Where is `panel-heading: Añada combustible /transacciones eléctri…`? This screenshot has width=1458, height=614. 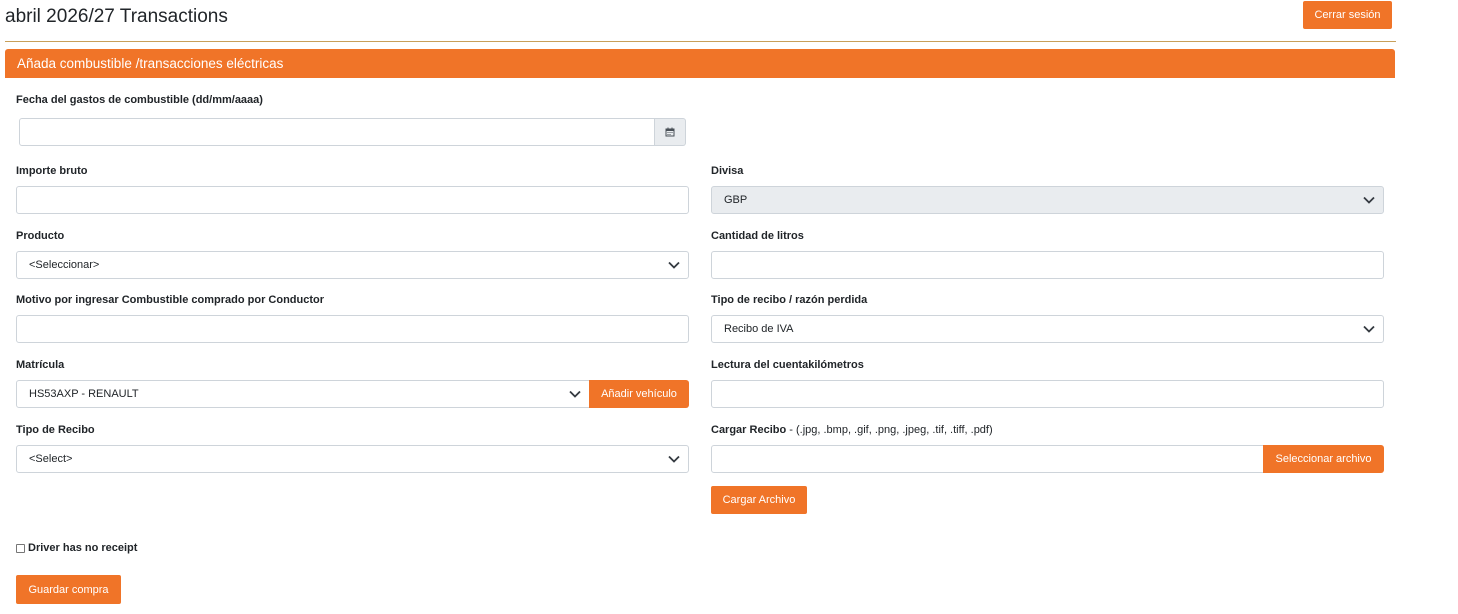
panel-heading: Añada combustible /transacciones eléctri… is located at coordinates (700, 63).